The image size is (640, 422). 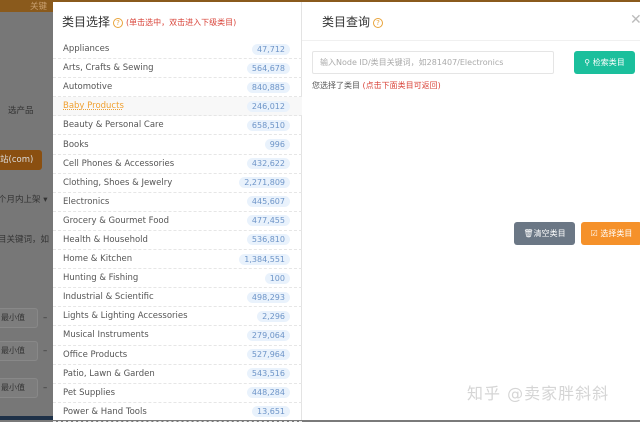 I want to click on panel-title: 类目查询?, so click(x=353, y=21).